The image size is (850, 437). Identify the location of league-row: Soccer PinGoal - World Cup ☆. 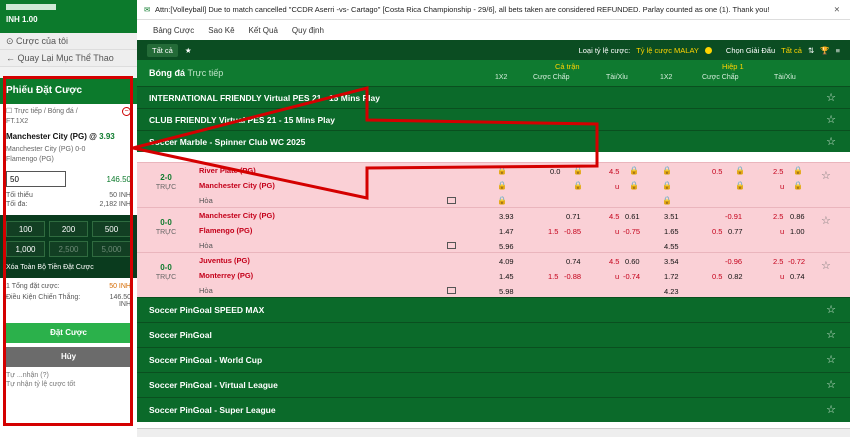
(493, 359).